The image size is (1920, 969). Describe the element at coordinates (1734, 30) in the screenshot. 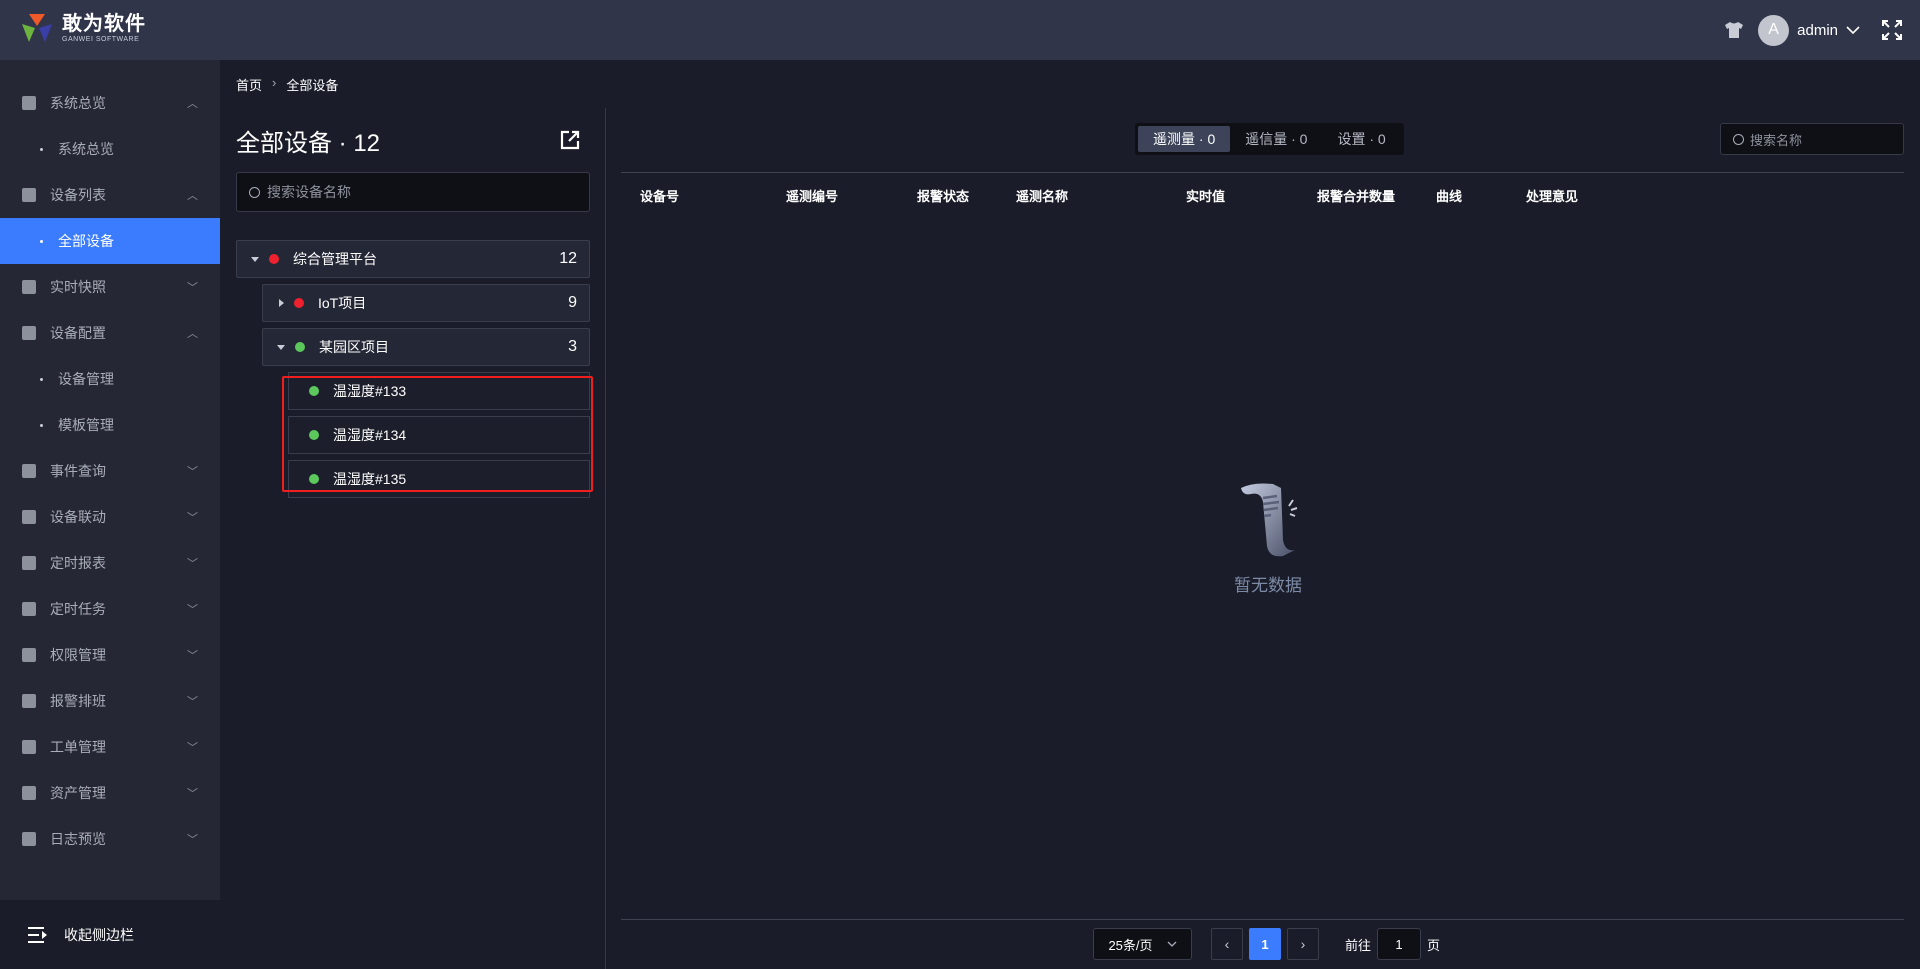

I see `skin-theme-icon` at that location.